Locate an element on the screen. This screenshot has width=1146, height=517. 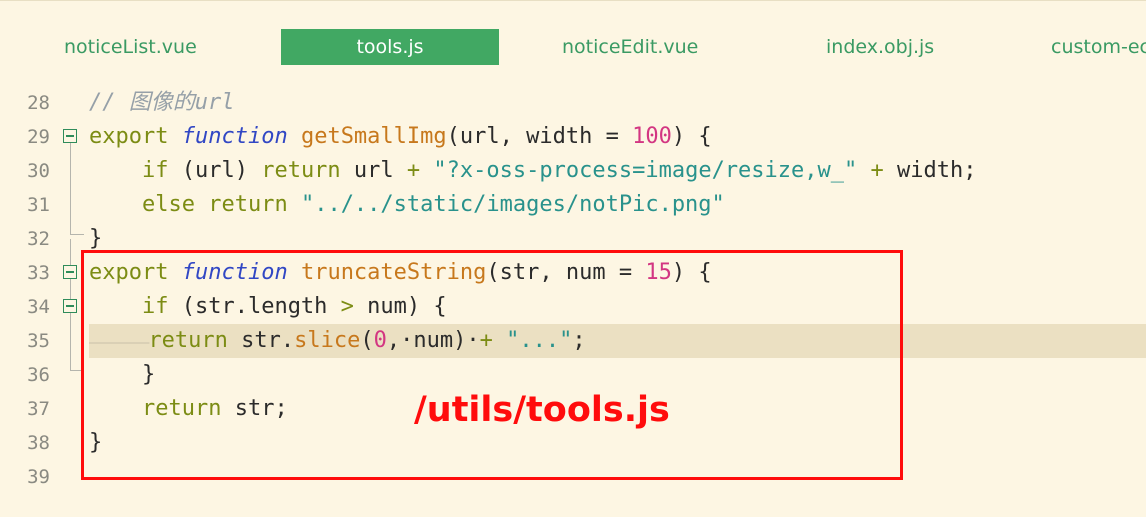
line-number: 34 is located at coordinates (38, 307).